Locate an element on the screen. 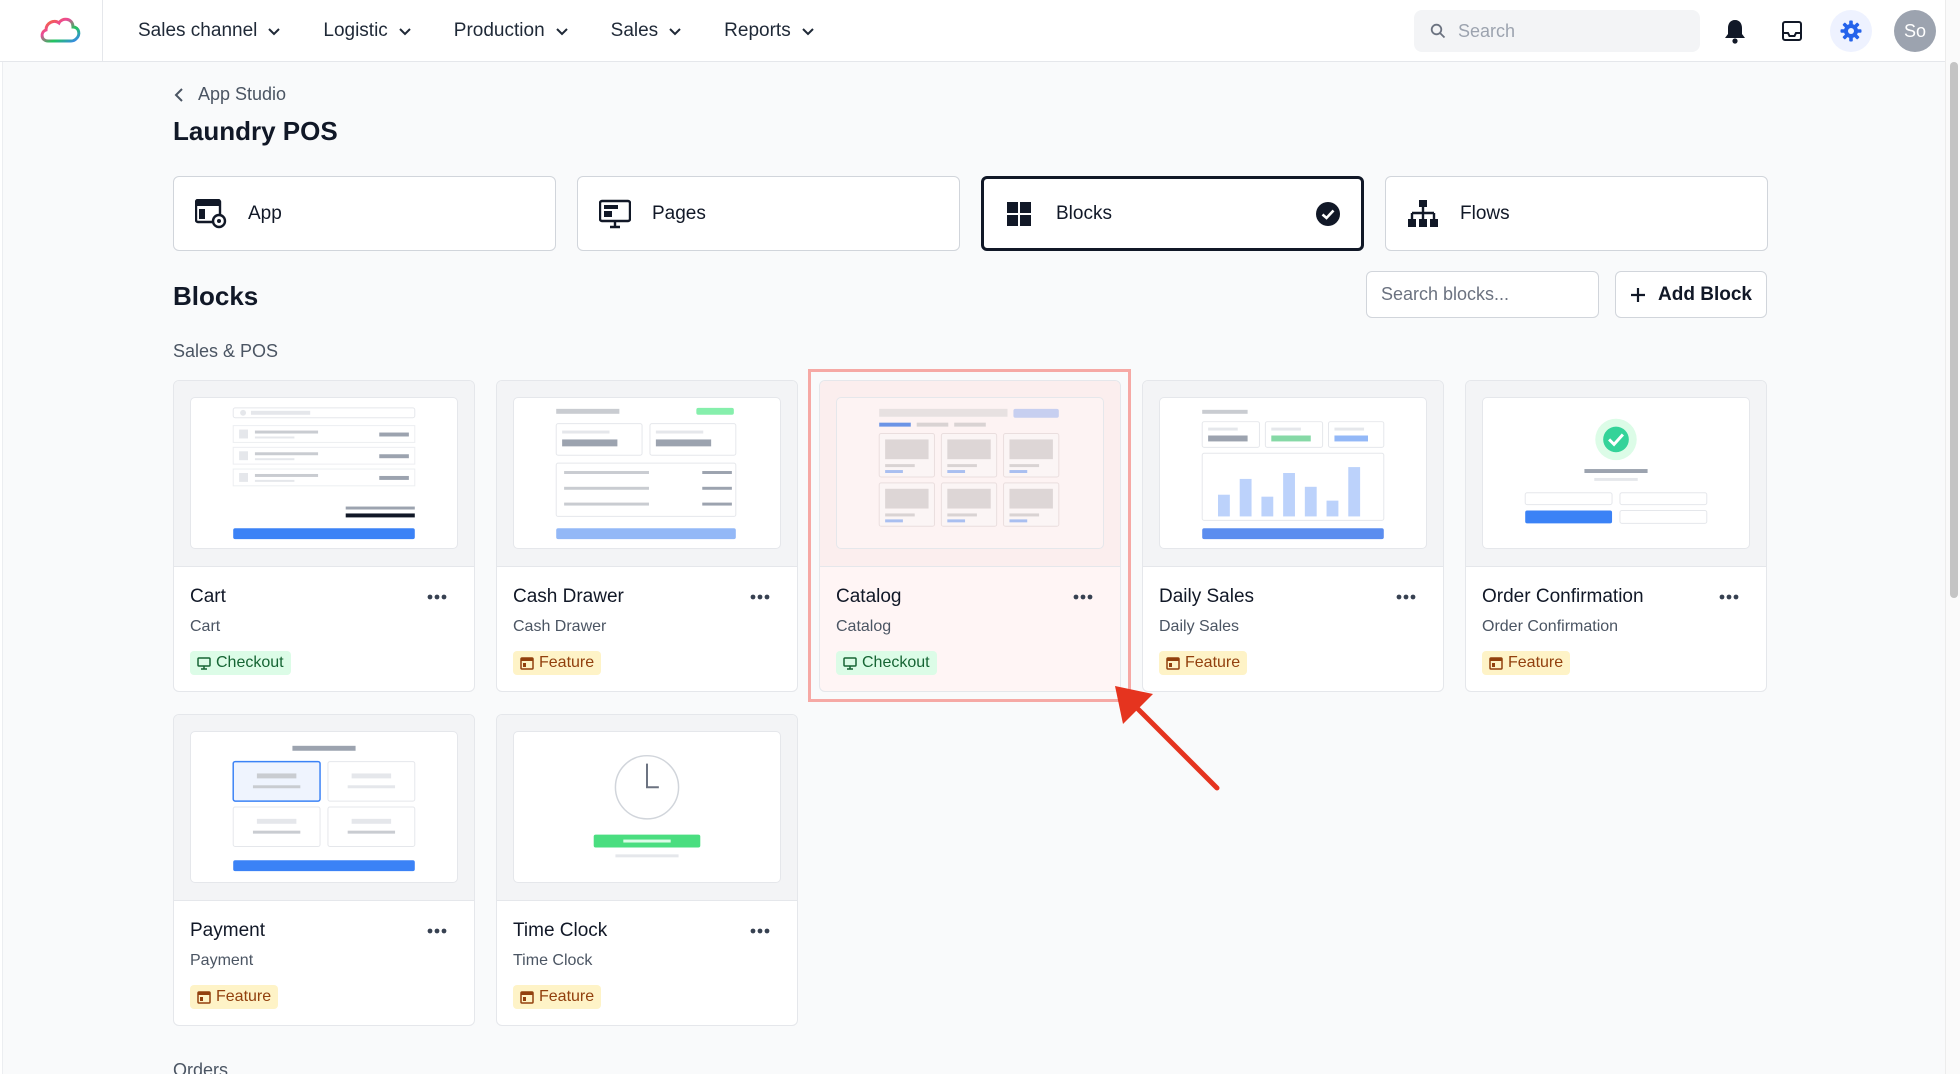 This screenshot has width=1960, height=1074. inbox-button is located at coordinates (1792, 31).